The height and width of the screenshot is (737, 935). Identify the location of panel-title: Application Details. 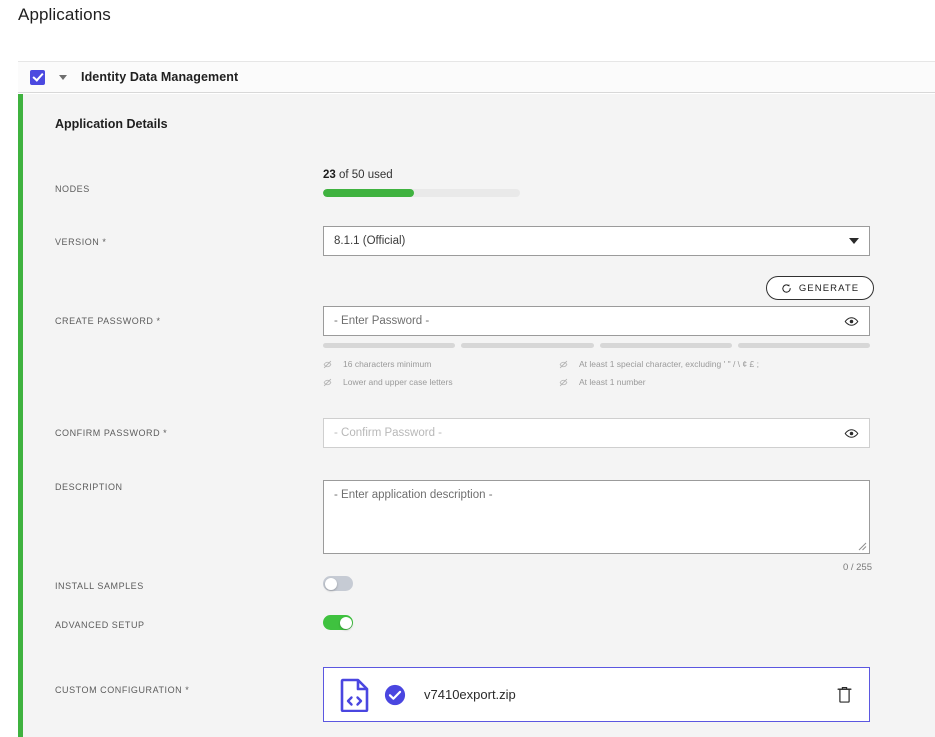
(111, 124).